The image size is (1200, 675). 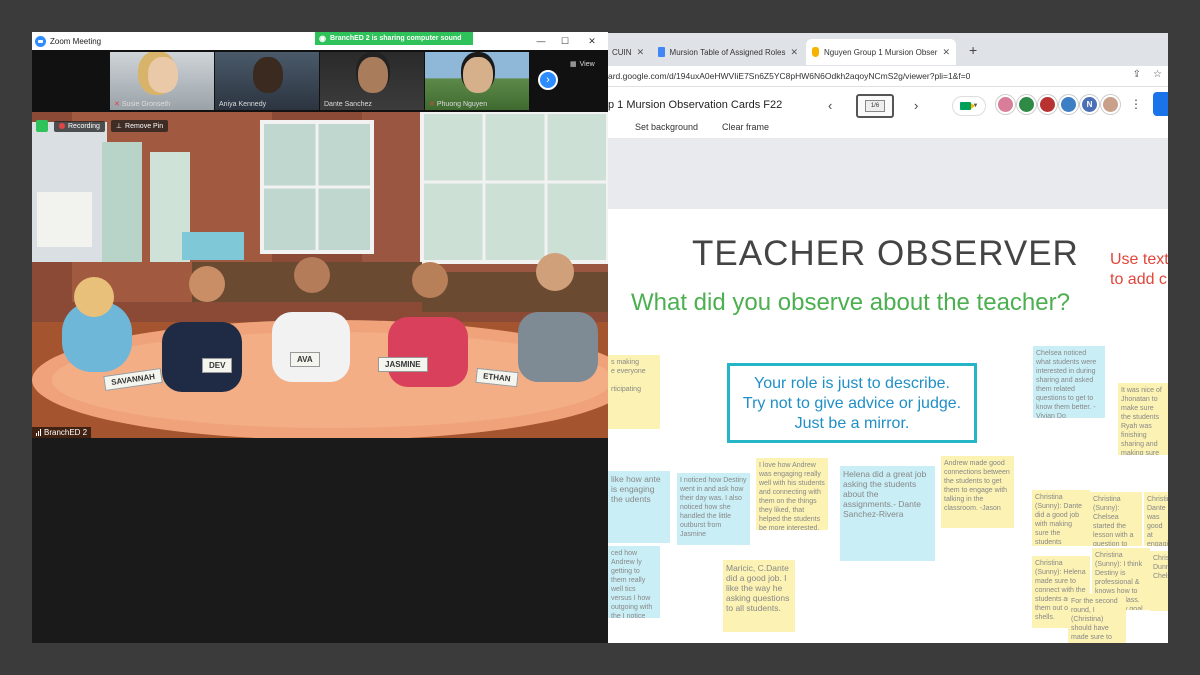 What do you see at coordinates (243, 104) in the screenshot?
I see `participant-name: Aniya Kennedy` at bounding box center [243, 104].